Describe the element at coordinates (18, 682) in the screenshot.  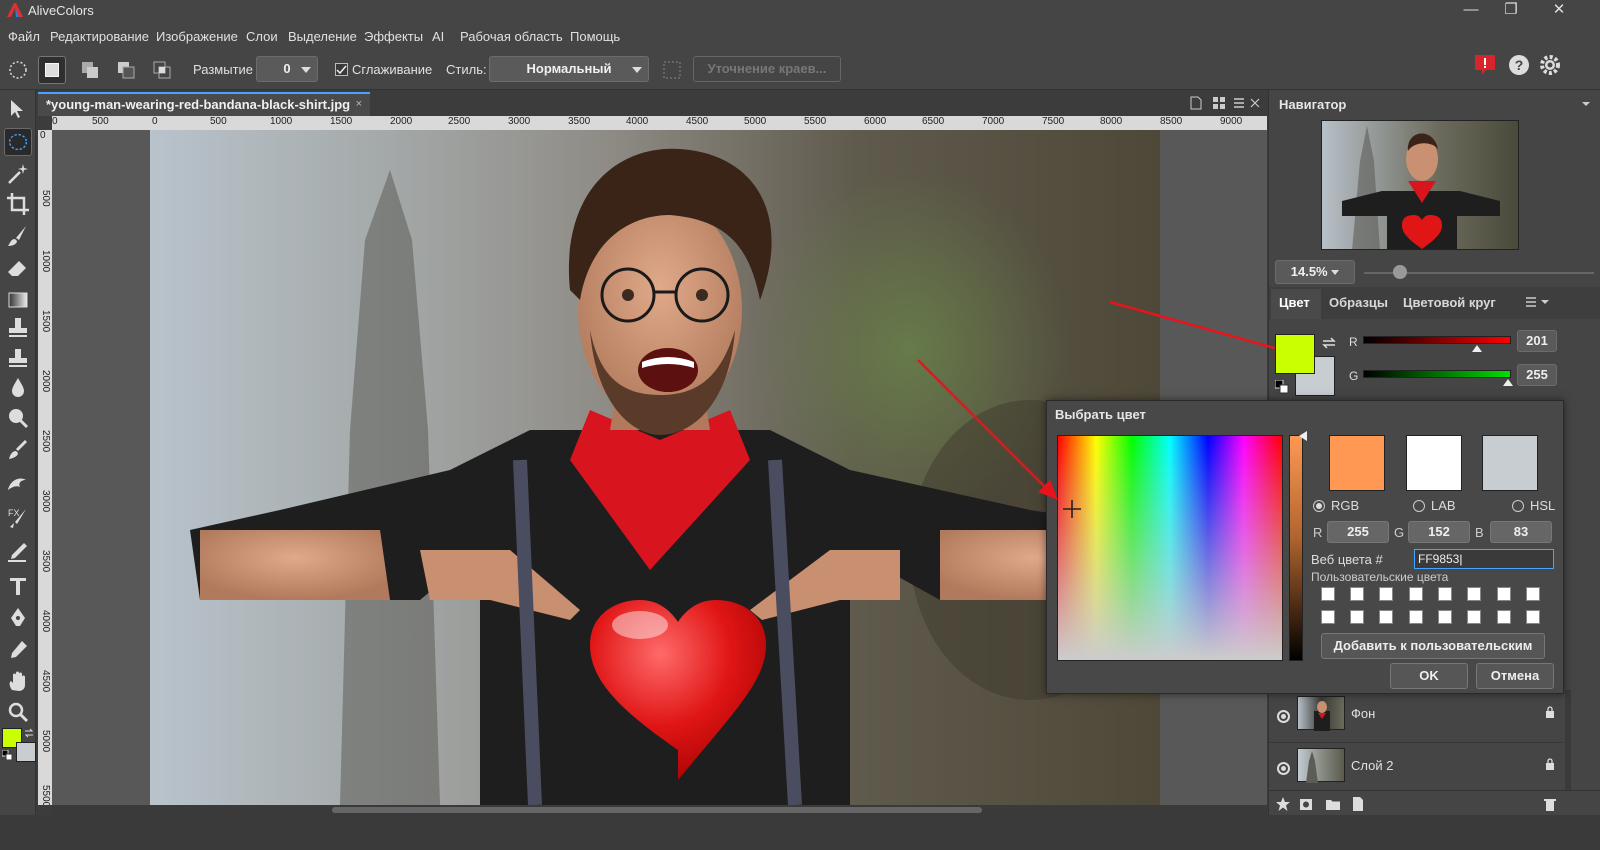
I see `hand-tool-icon` at that location.